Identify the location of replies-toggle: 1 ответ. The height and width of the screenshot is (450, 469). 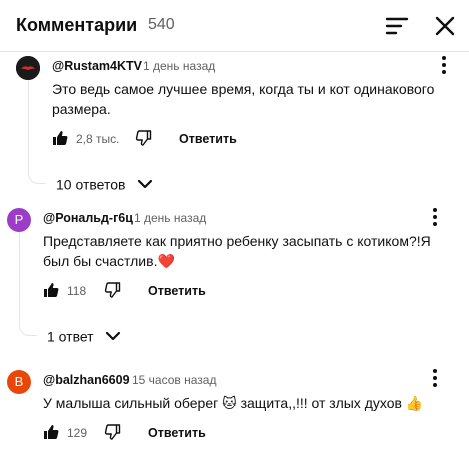
(84, 335).